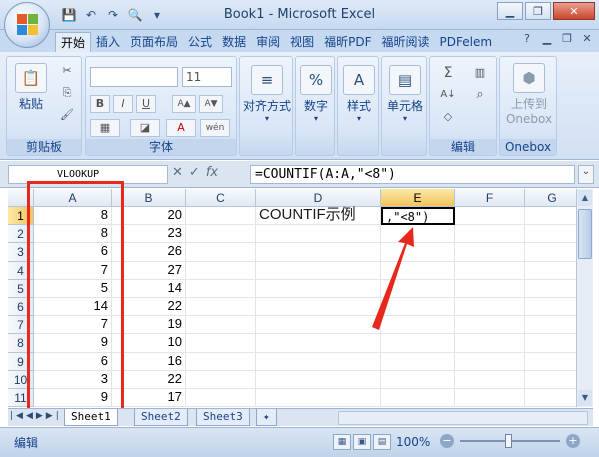  I want to click on cell-f2, so click(490, 234).